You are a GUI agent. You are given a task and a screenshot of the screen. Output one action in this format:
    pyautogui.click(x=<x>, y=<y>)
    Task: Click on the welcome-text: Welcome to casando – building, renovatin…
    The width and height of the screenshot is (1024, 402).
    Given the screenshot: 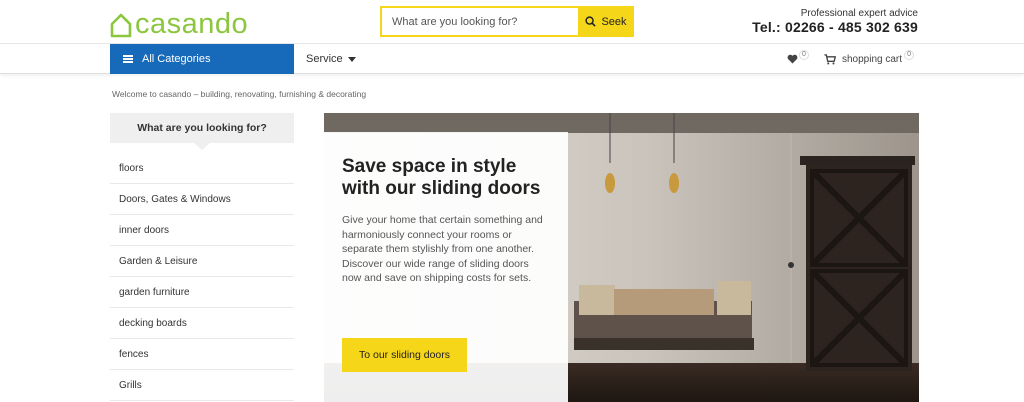 What is the action you would take?
    pyautogui.click(x=239, y=94)
    